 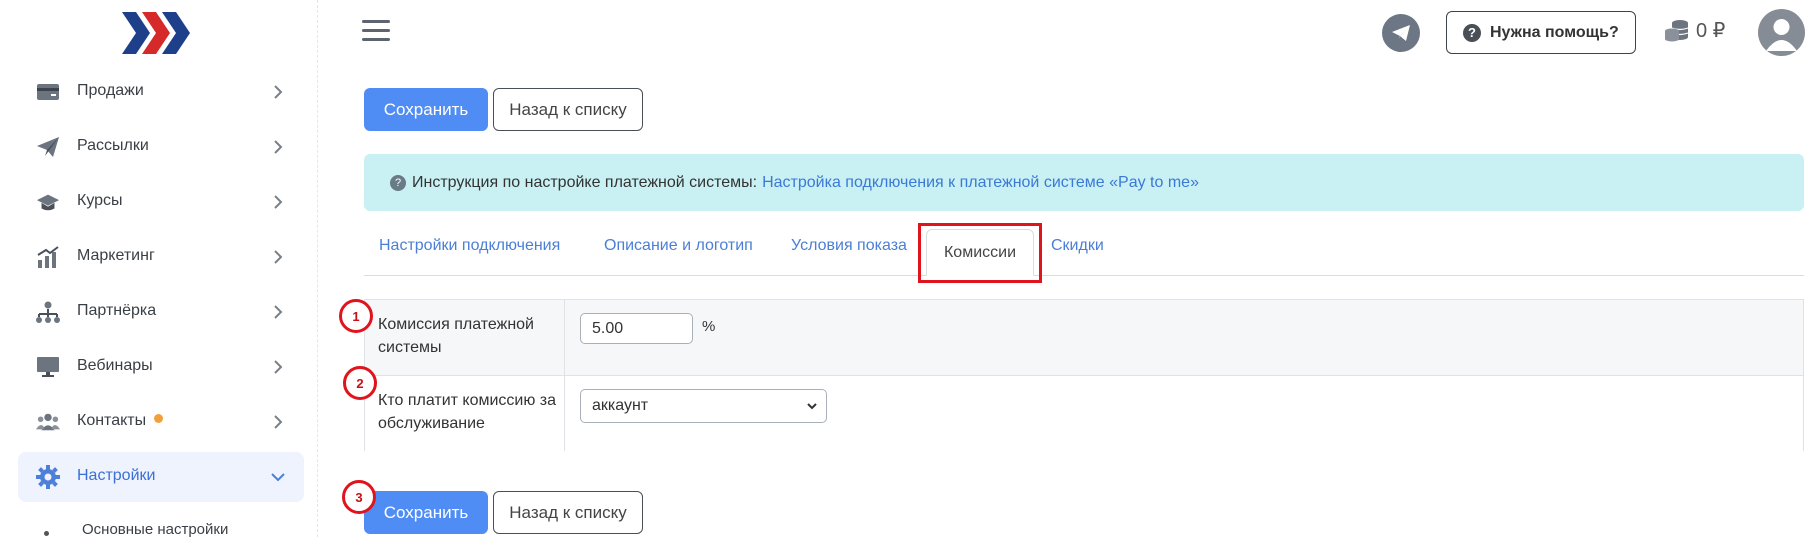 What do you see at coordinates (112, 420) in the screenshot?
I see `contacts-label-text: Контакты` at bounding box center [112, 420].